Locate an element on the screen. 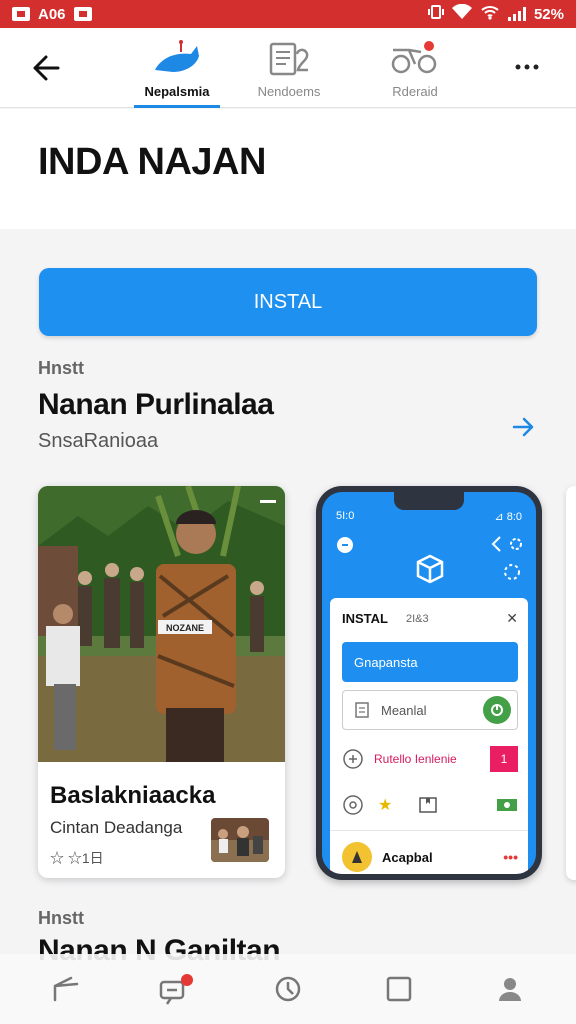 Image resolution: width=576 pixels, height=1024 pixels. wifi-icon is located at coordinates (461, 13).